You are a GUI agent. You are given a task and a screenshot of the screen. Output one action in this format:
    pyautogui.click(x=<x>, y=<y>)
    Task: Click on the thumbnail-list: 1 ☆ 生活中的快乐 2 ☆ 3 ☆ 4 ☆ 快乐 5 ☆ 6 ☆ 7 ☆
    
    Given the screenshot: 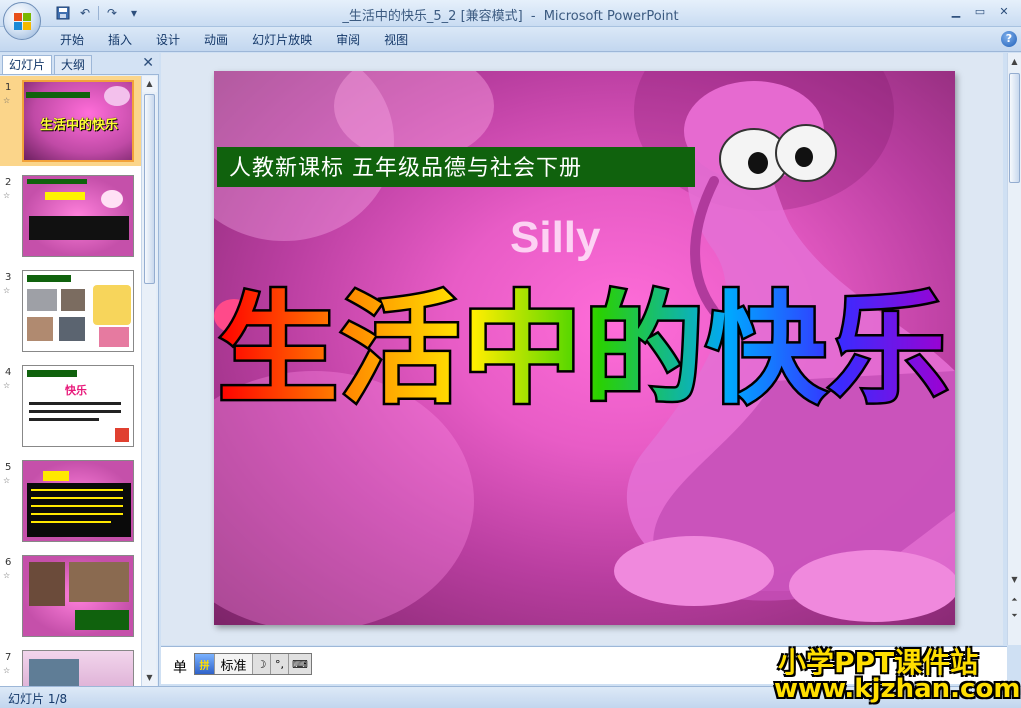 What is the action you would take?
    pyautogui.click(x=71, y=381)
    